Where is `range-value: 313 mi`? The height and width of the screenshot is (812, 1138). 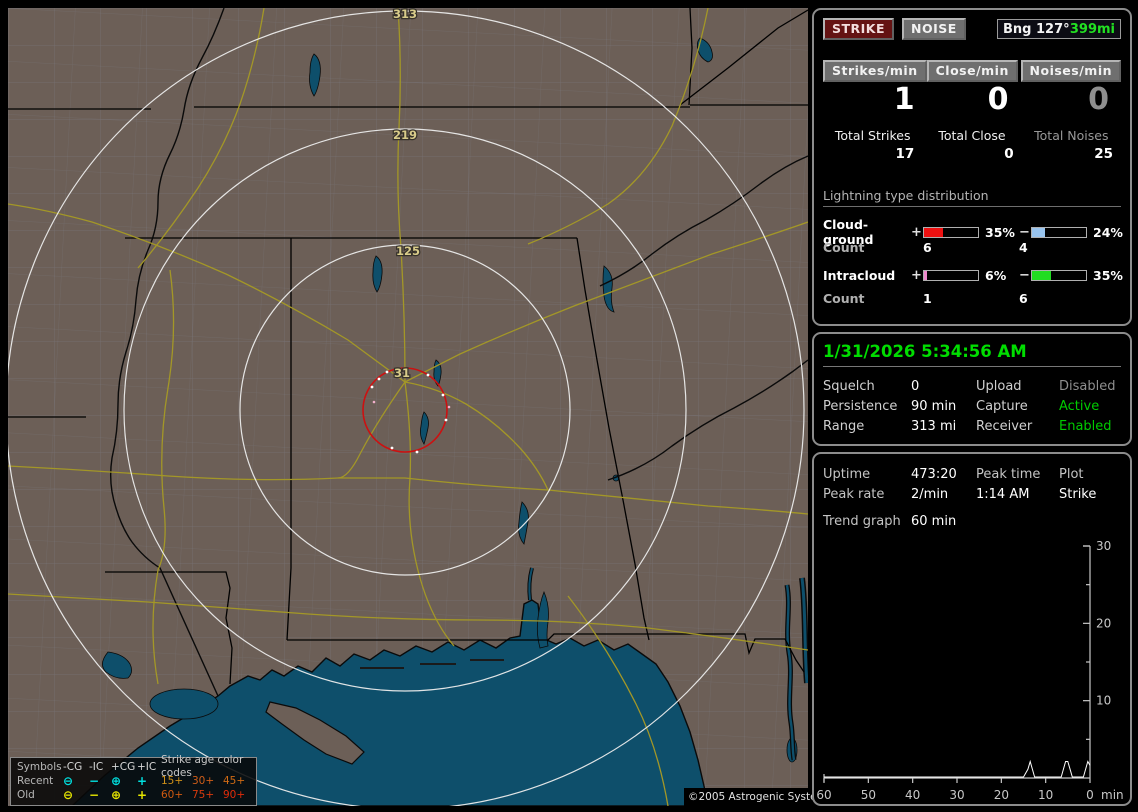 range-value: 313 mi is located at coordinates (934, 426).